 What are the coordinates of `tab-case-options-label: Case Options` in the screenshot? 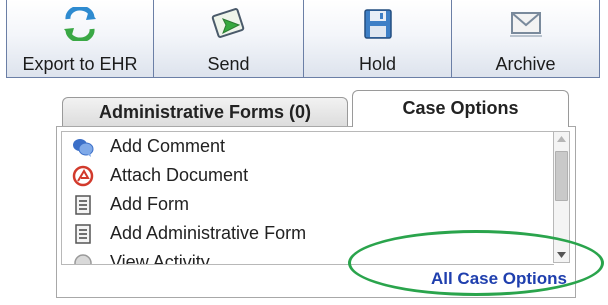 It's located at (460, 108).